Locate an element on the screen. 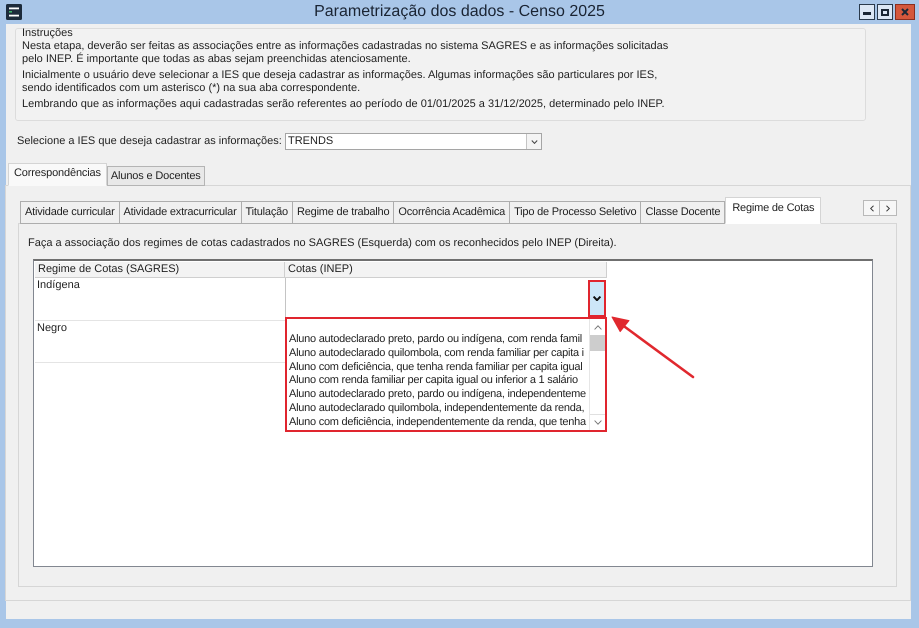 This screenshot has width=919, height=628. description-text: Faça a associação dos regimes de cotas cadastrados no SAGRES (Esquerda) com os reconhecidos pelo INEP (Direita). is located at coordinates (322, 243).